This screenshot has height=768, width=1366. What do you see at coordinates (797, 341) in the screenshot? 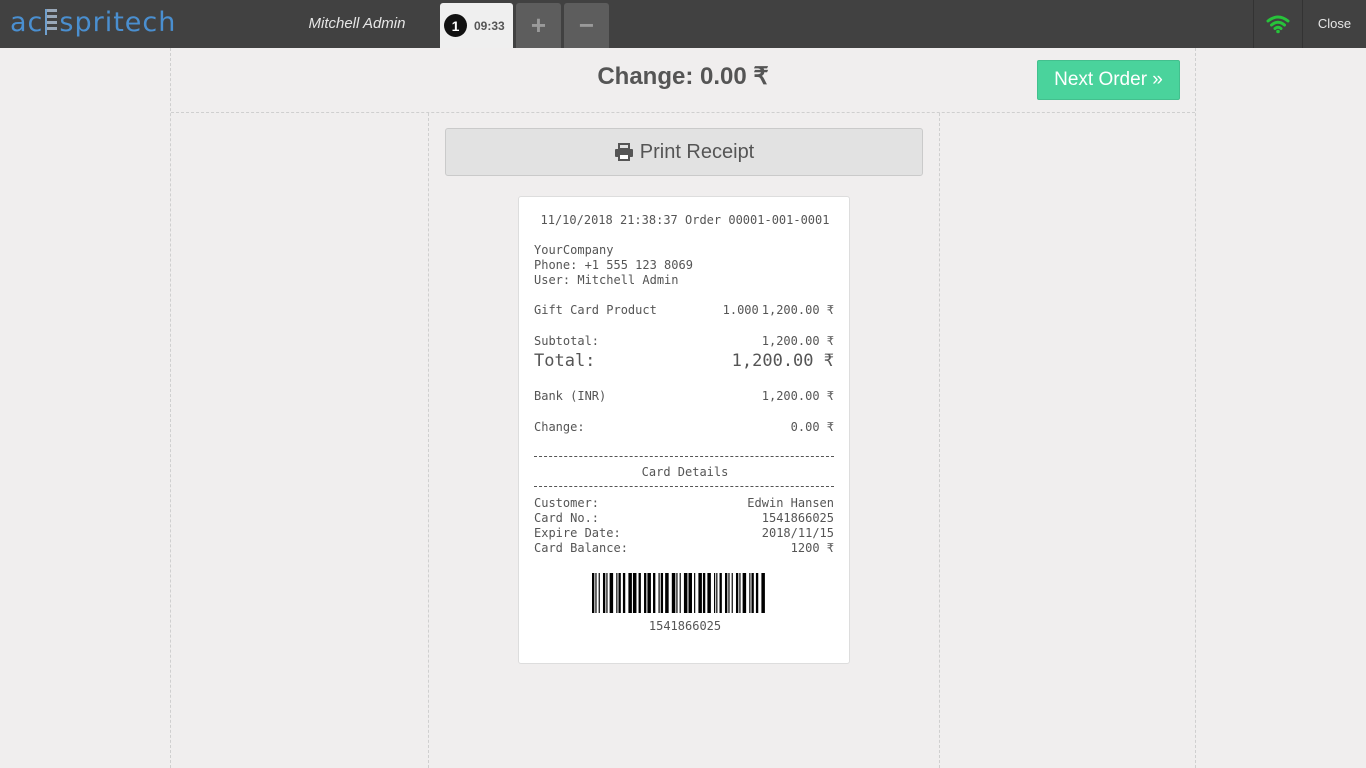
I see `subtotal-value: 1,200.00 ₹` at bounding box center [797, 341].